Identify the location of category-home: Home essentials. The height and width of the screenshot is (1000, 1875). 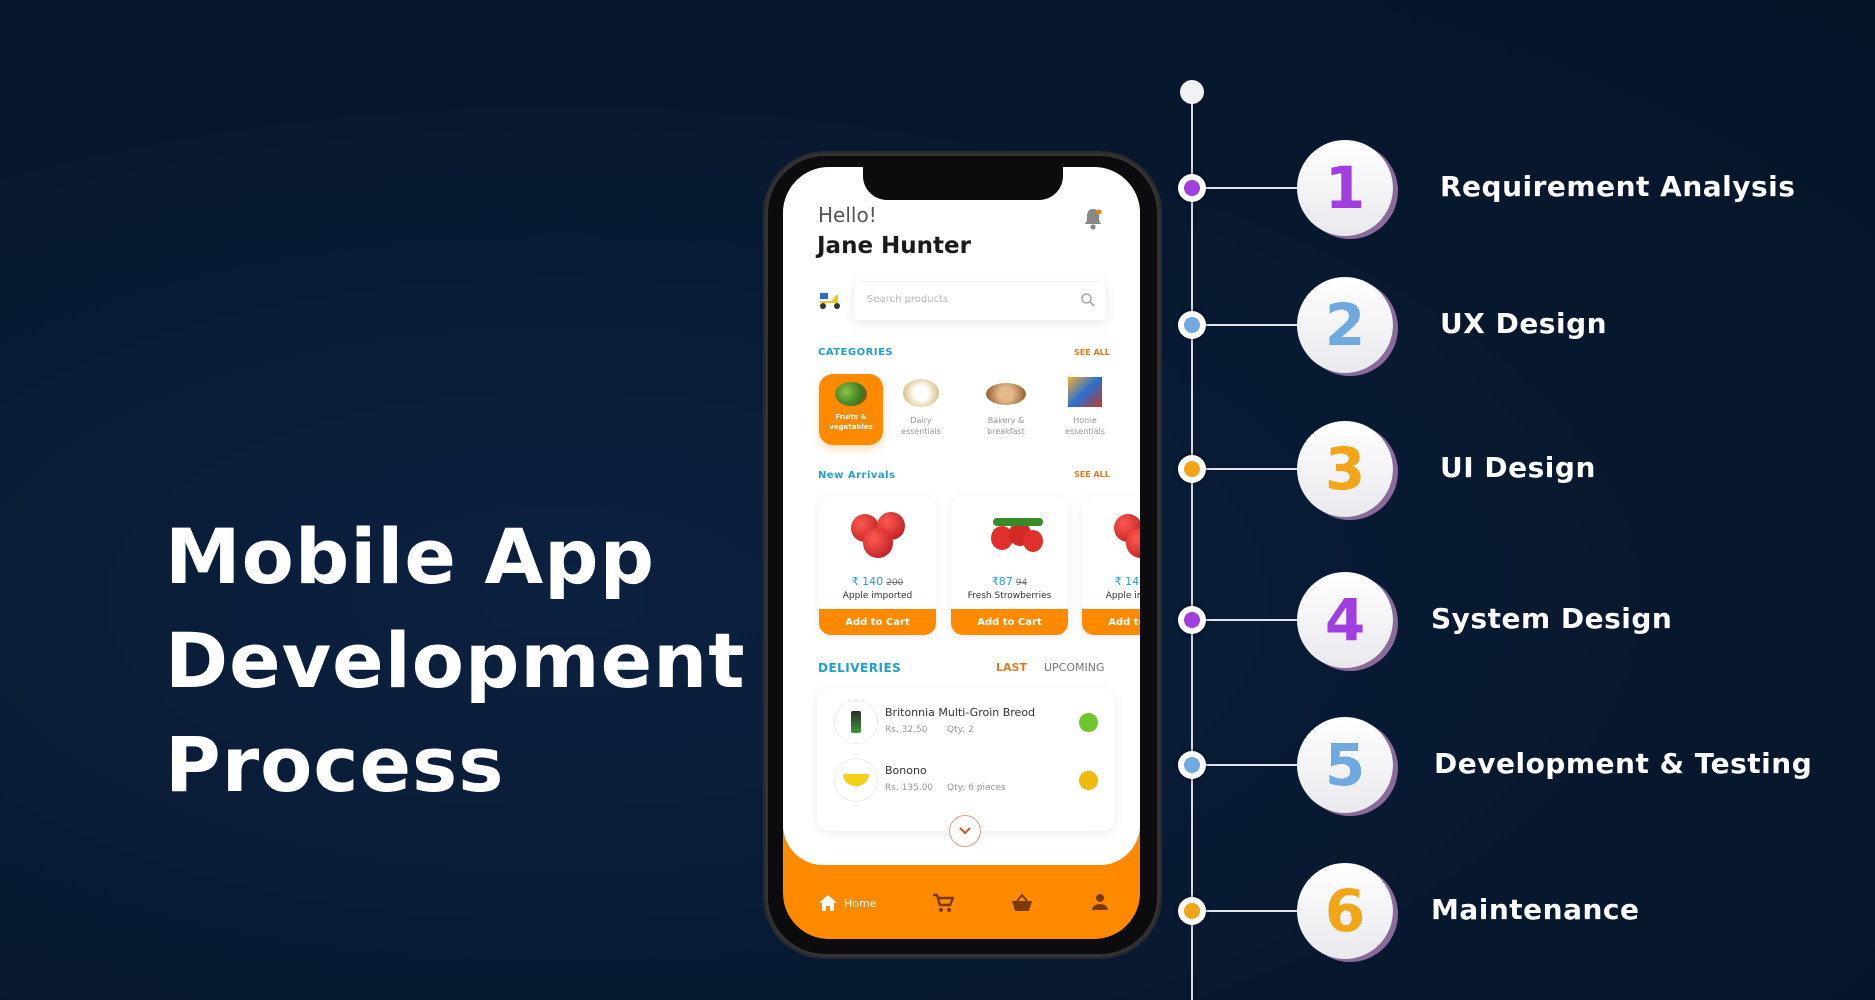
(1085, 406).